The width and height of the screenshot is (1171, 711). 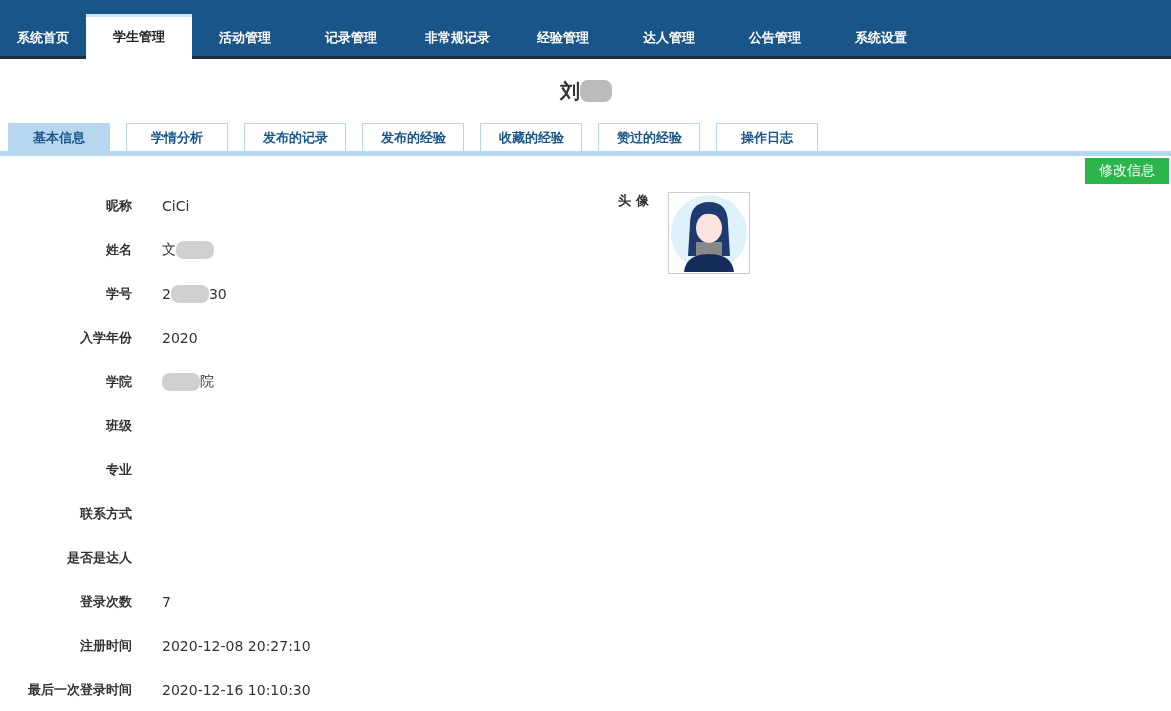 I want to click on nav-tab: 经验管理, so click(x=563, y=36).